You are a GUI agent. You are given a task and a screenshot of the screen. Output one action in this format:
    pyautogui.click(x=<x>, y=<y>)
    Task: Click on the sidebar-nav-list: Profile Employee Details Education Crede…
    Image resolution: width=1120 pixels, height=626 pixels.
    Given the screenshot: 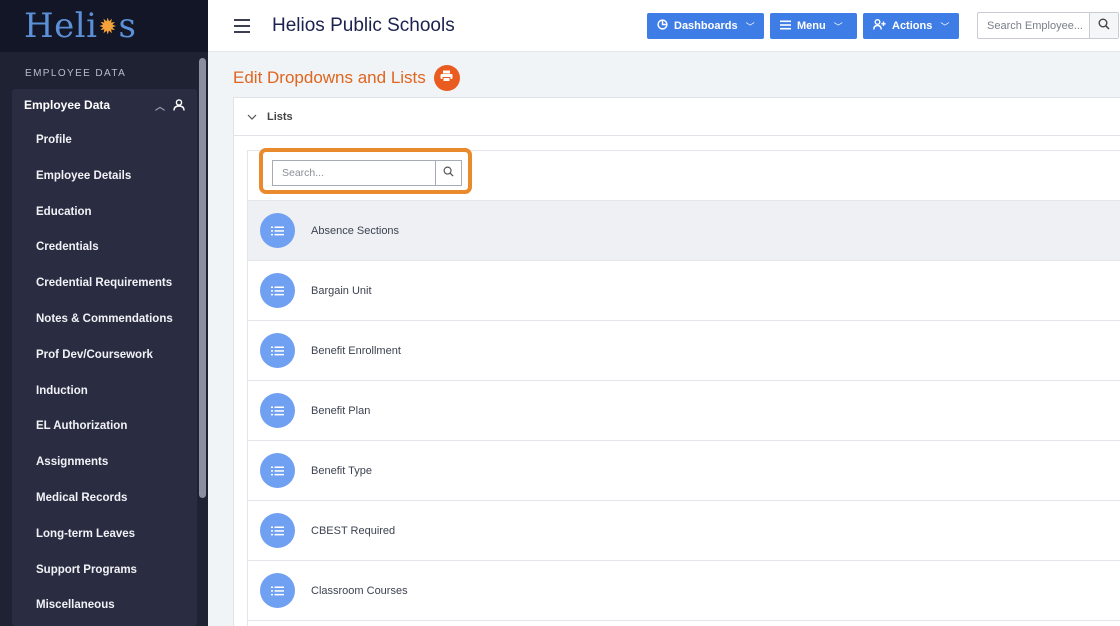 What is the action you would take?
    pyautogui.click(x=104, y=373)
    